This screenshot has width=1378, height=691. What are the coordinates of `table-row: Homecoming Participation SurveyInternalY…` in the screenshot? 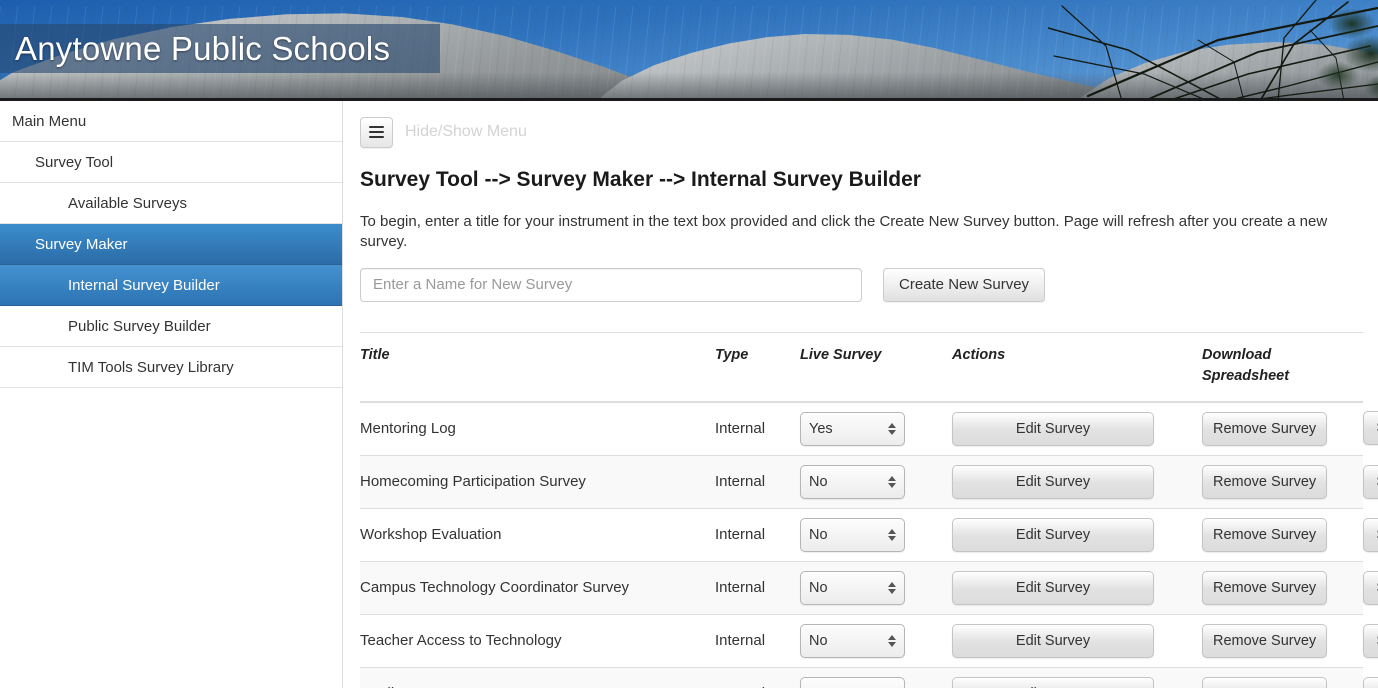 It's located at (869, 481).